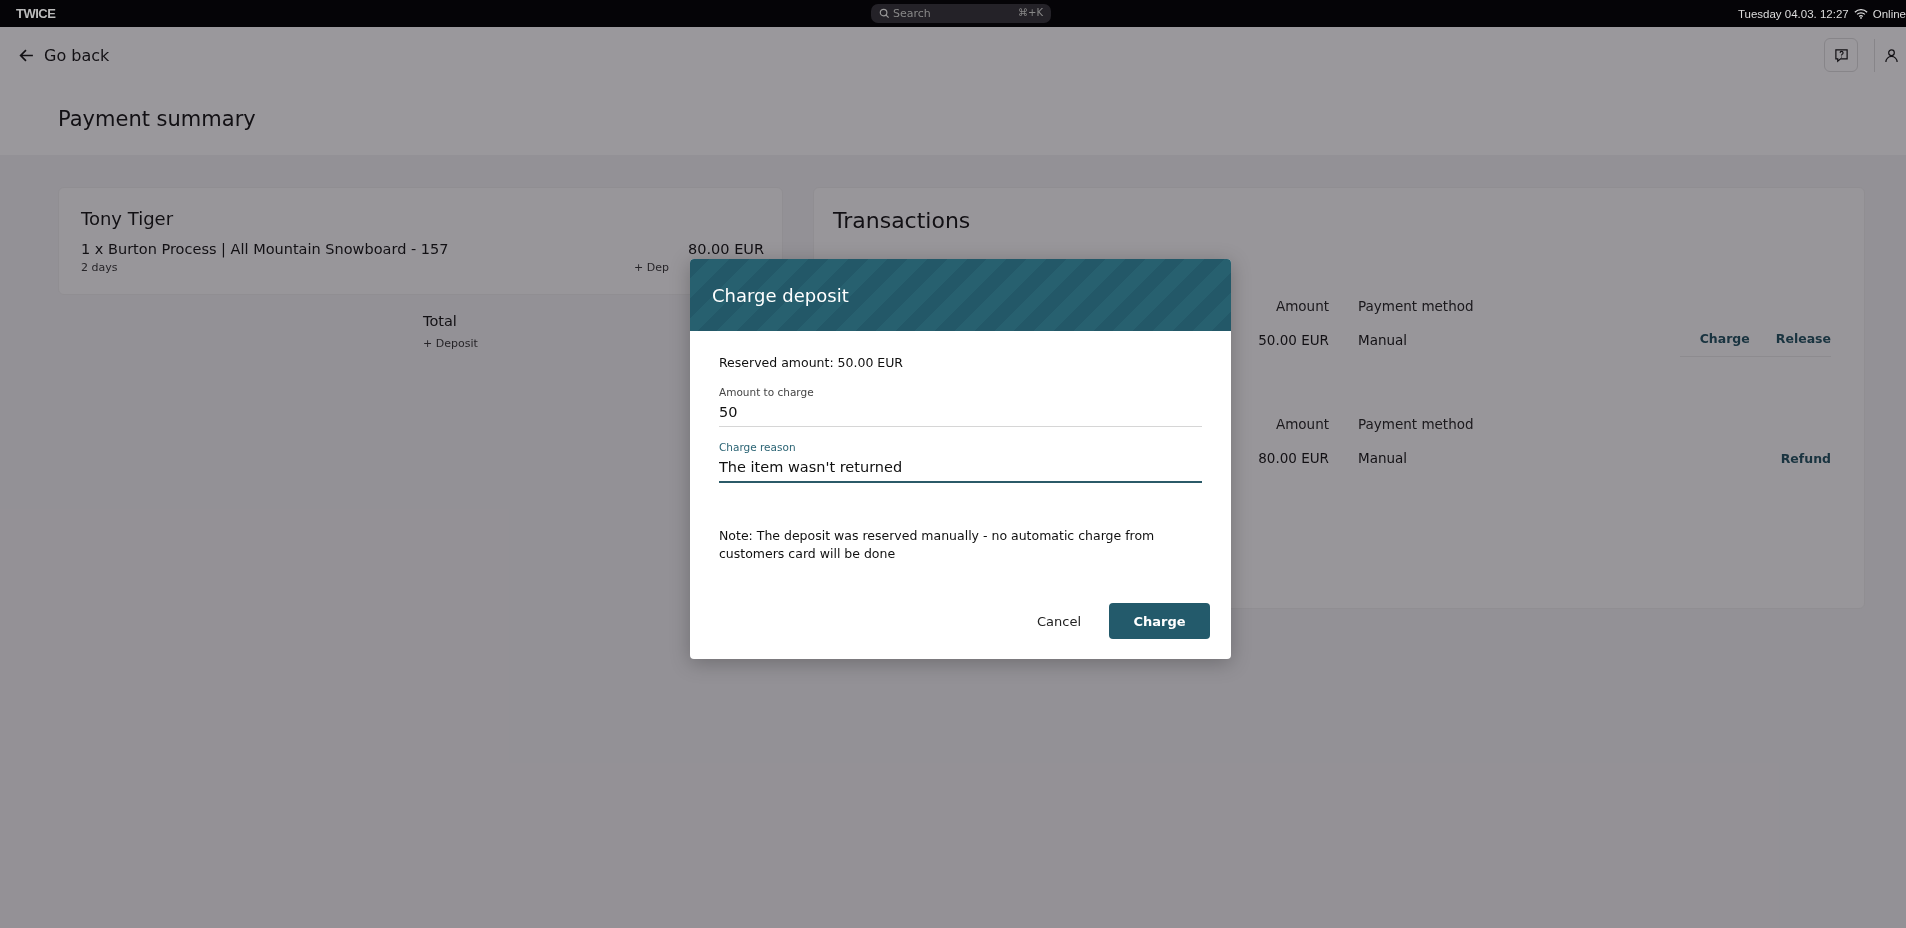 The height and width of the screenshot is (928, 1906). Describe the element at coordinates (812, 362) in the screenshot. I see `reserved-amount: Reserved amount: 50.00 EUR` at that location.